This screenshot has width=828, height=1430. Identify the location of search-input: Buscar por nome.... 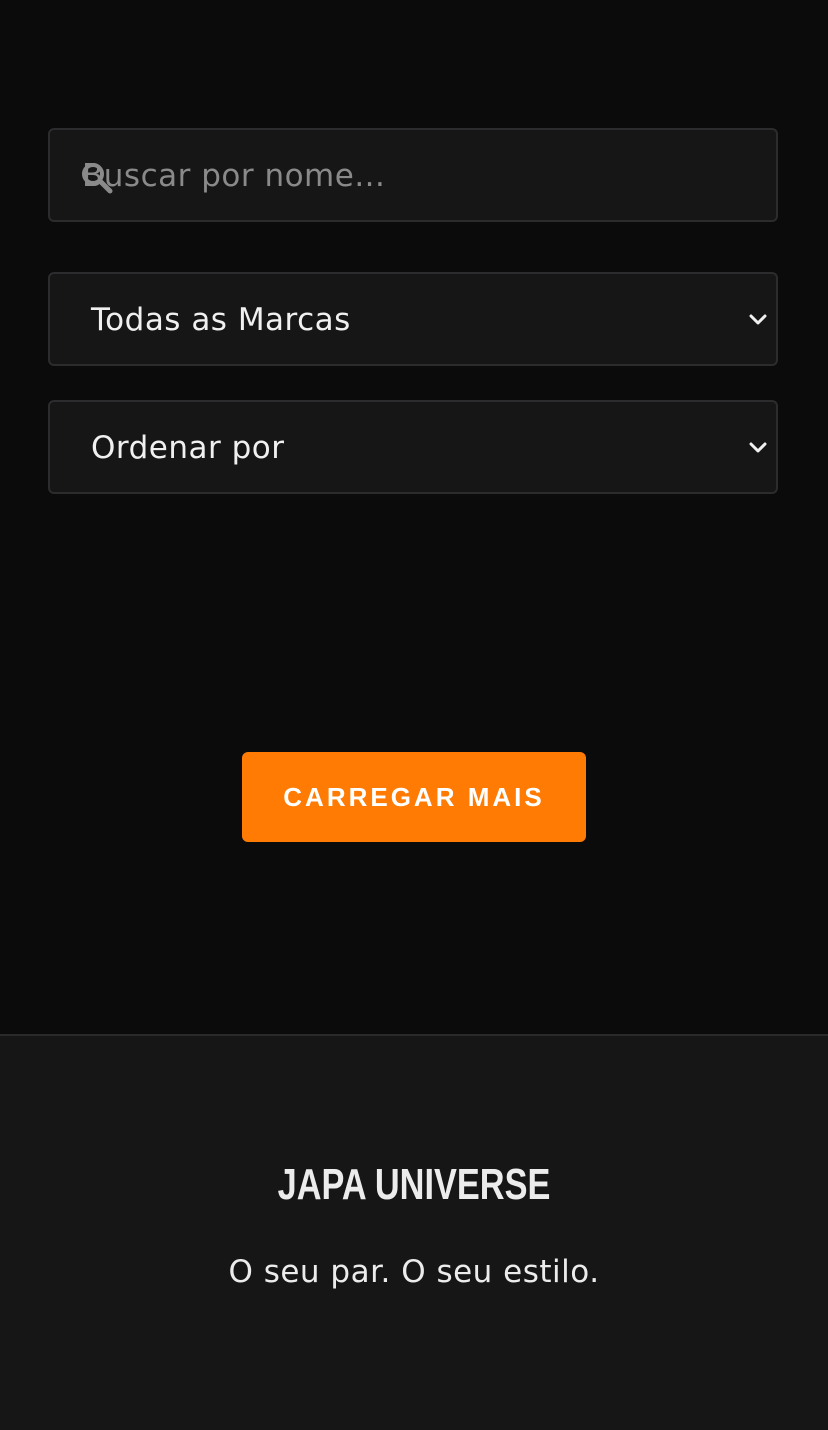
(413, 175).